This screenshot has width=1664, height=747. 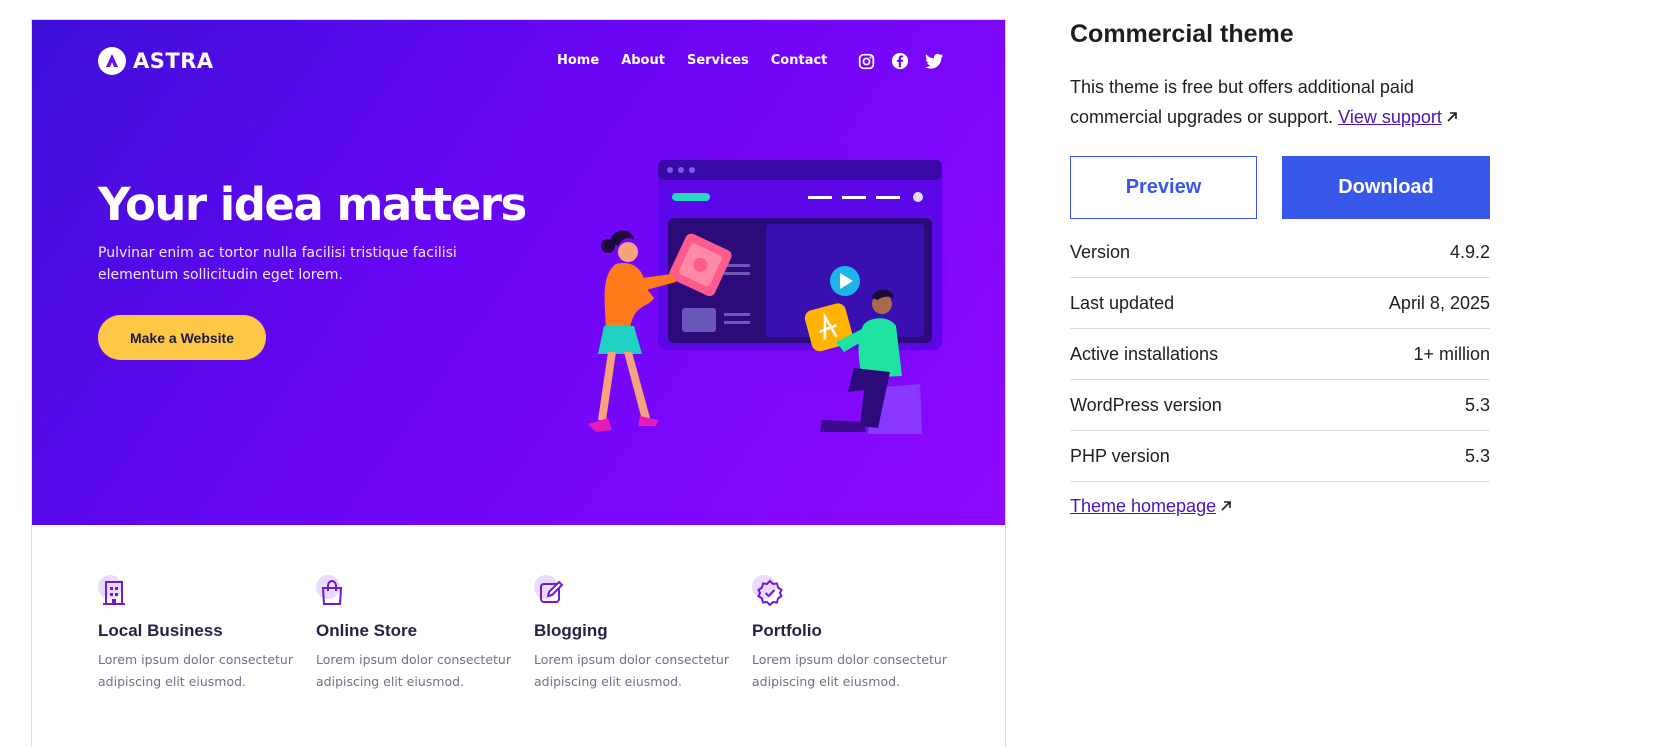 I want to click on meta-row-version: Version 4.9.2, so click(x=1280, y=252).